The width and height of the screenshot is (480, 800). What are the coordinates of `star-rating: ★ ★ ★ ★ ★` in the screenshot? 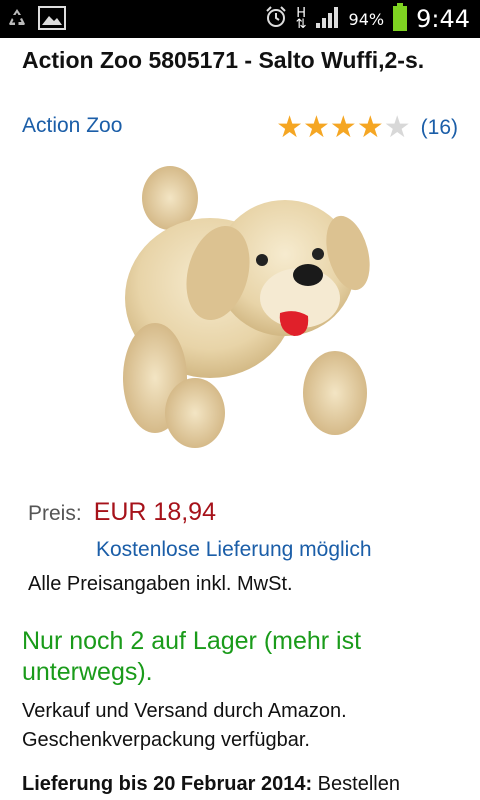 It's located at (343, 128).